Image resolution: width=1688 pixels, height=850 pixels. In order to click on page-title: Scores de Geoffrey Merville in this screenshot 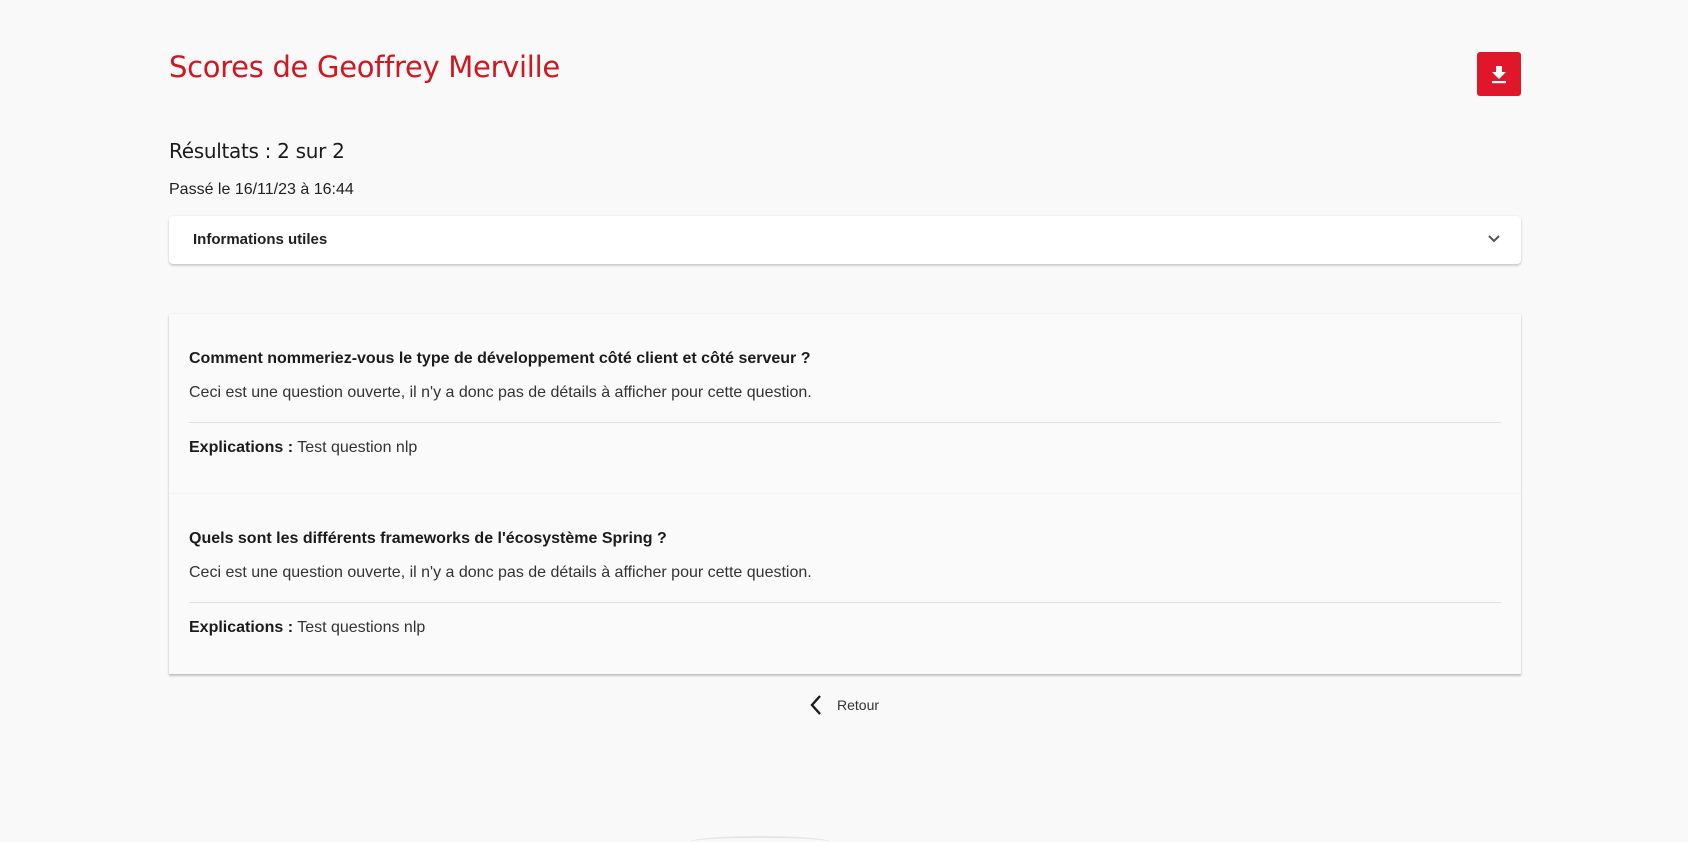, I will do `click(364, 67)`.